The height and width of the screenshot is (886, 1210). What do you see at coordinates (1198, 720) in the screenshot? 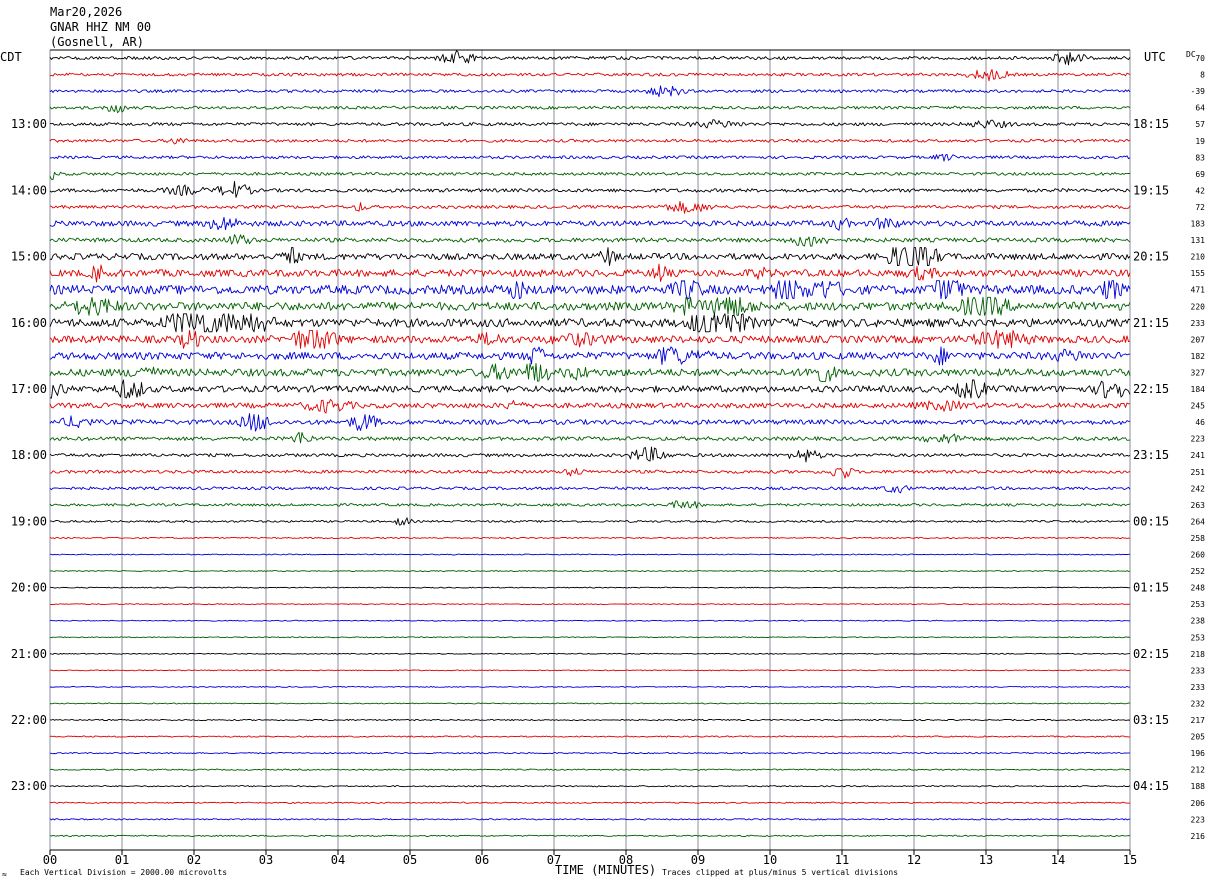
I see `dc-offset-value: 217` at bounding box center [1198, 720].